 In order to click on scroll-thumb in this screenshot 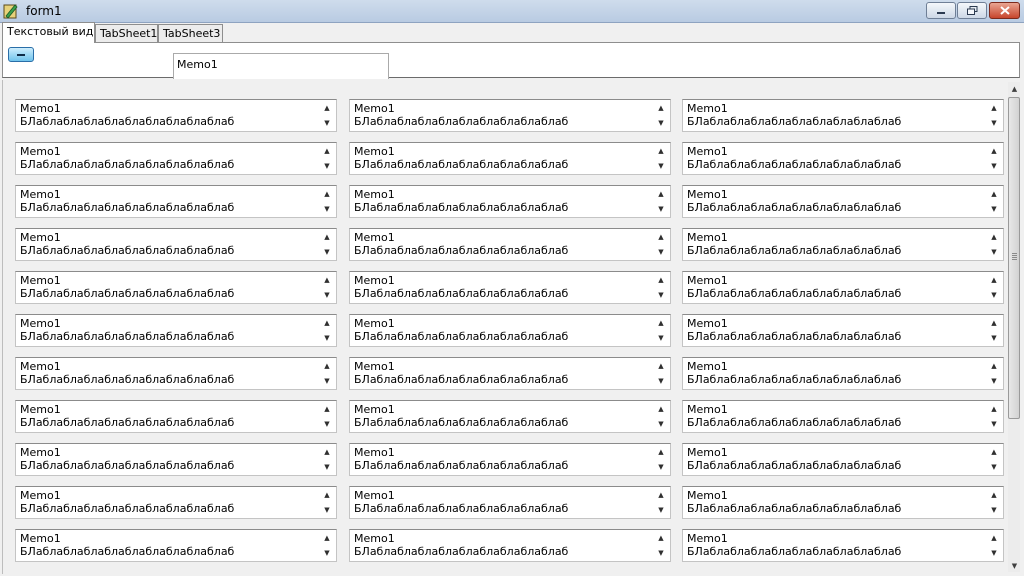, I will do `click(1014, 258)`.